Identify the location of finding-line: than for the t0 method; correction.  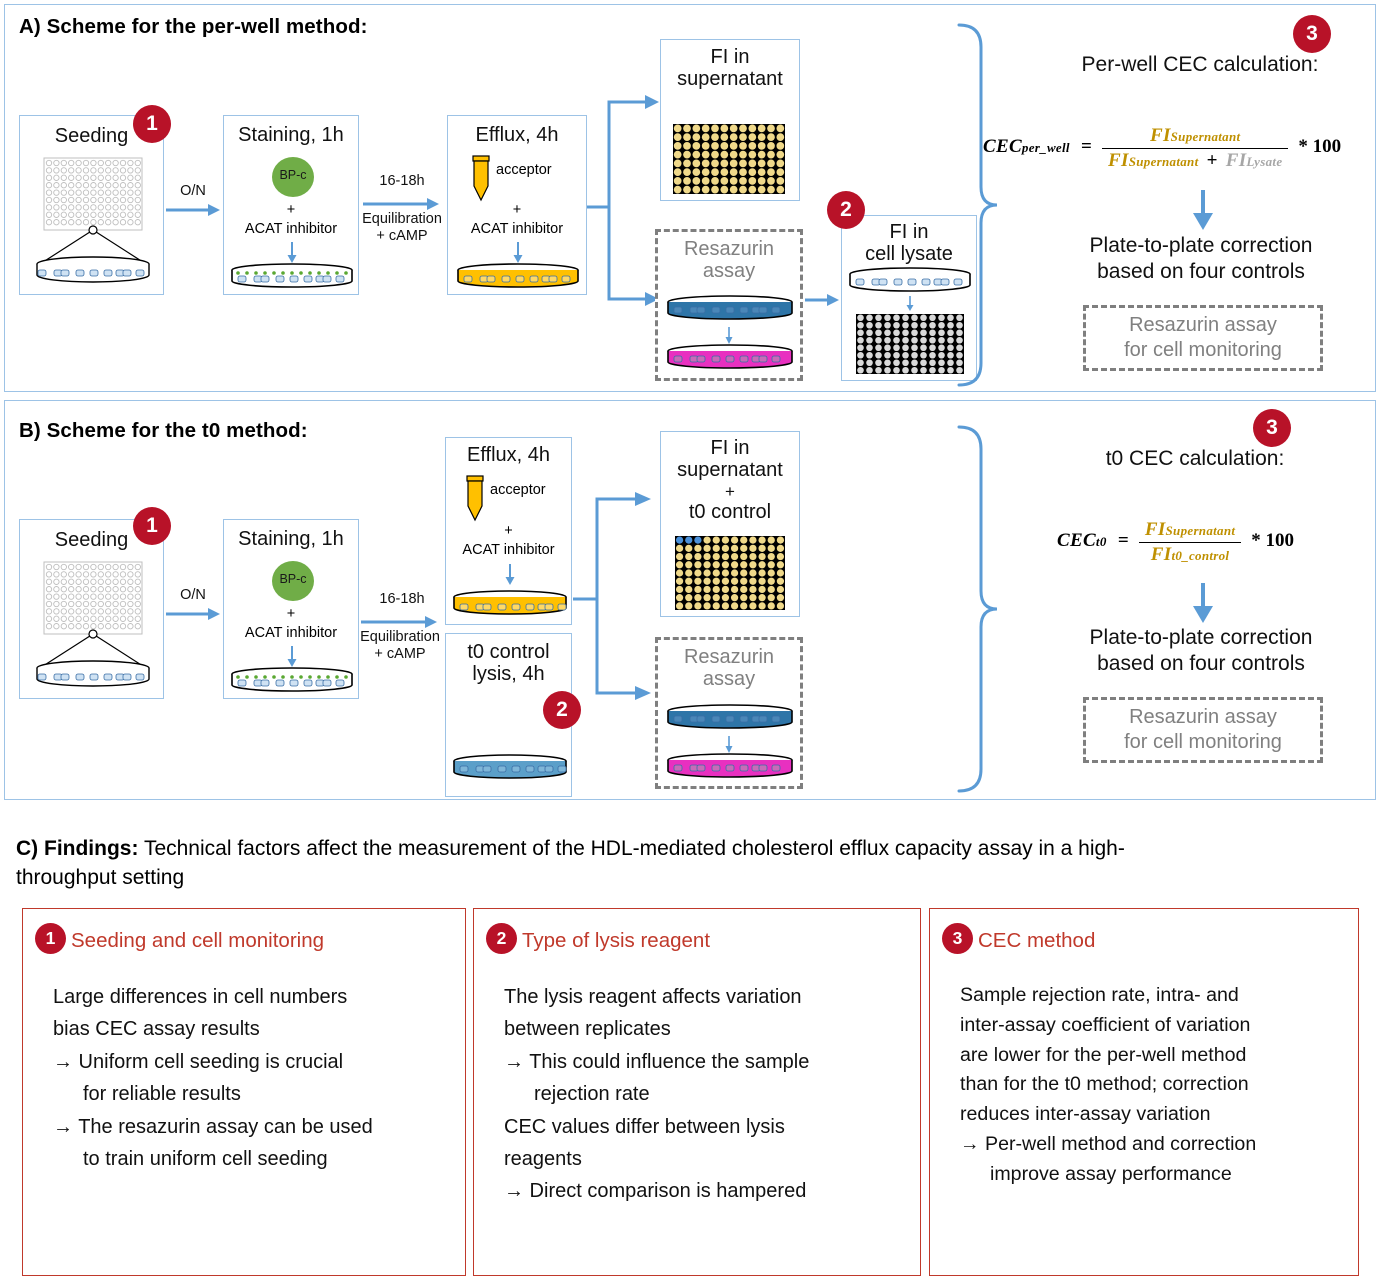
(1104, 1084).